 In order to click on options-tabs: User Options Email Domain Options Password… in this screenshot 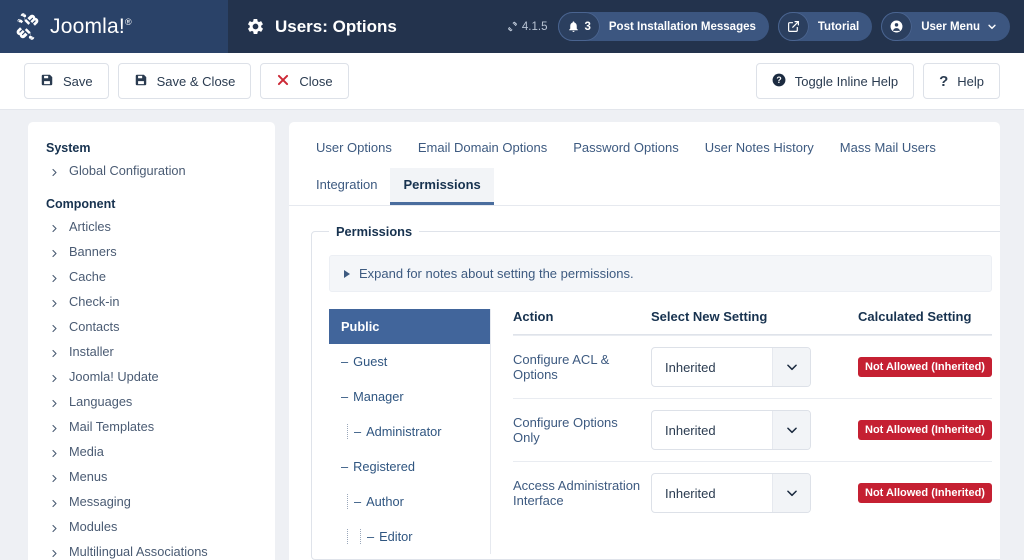, I will do `click(644, 164)`.